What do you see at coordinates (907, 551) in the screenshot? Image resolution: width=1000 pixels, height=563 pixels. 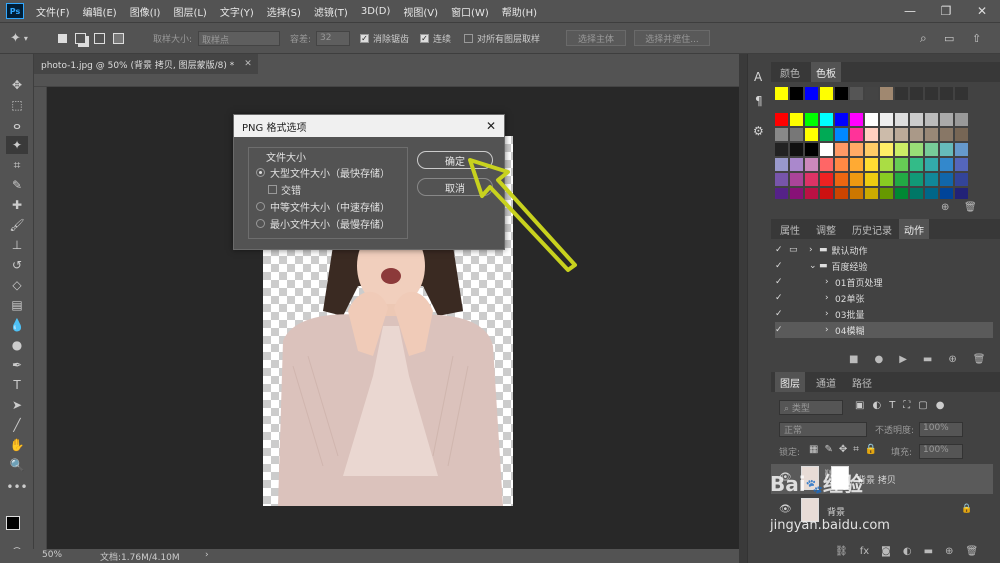 I see `adjustment-layer-icon: ◐` at bounding box center [907, 551].